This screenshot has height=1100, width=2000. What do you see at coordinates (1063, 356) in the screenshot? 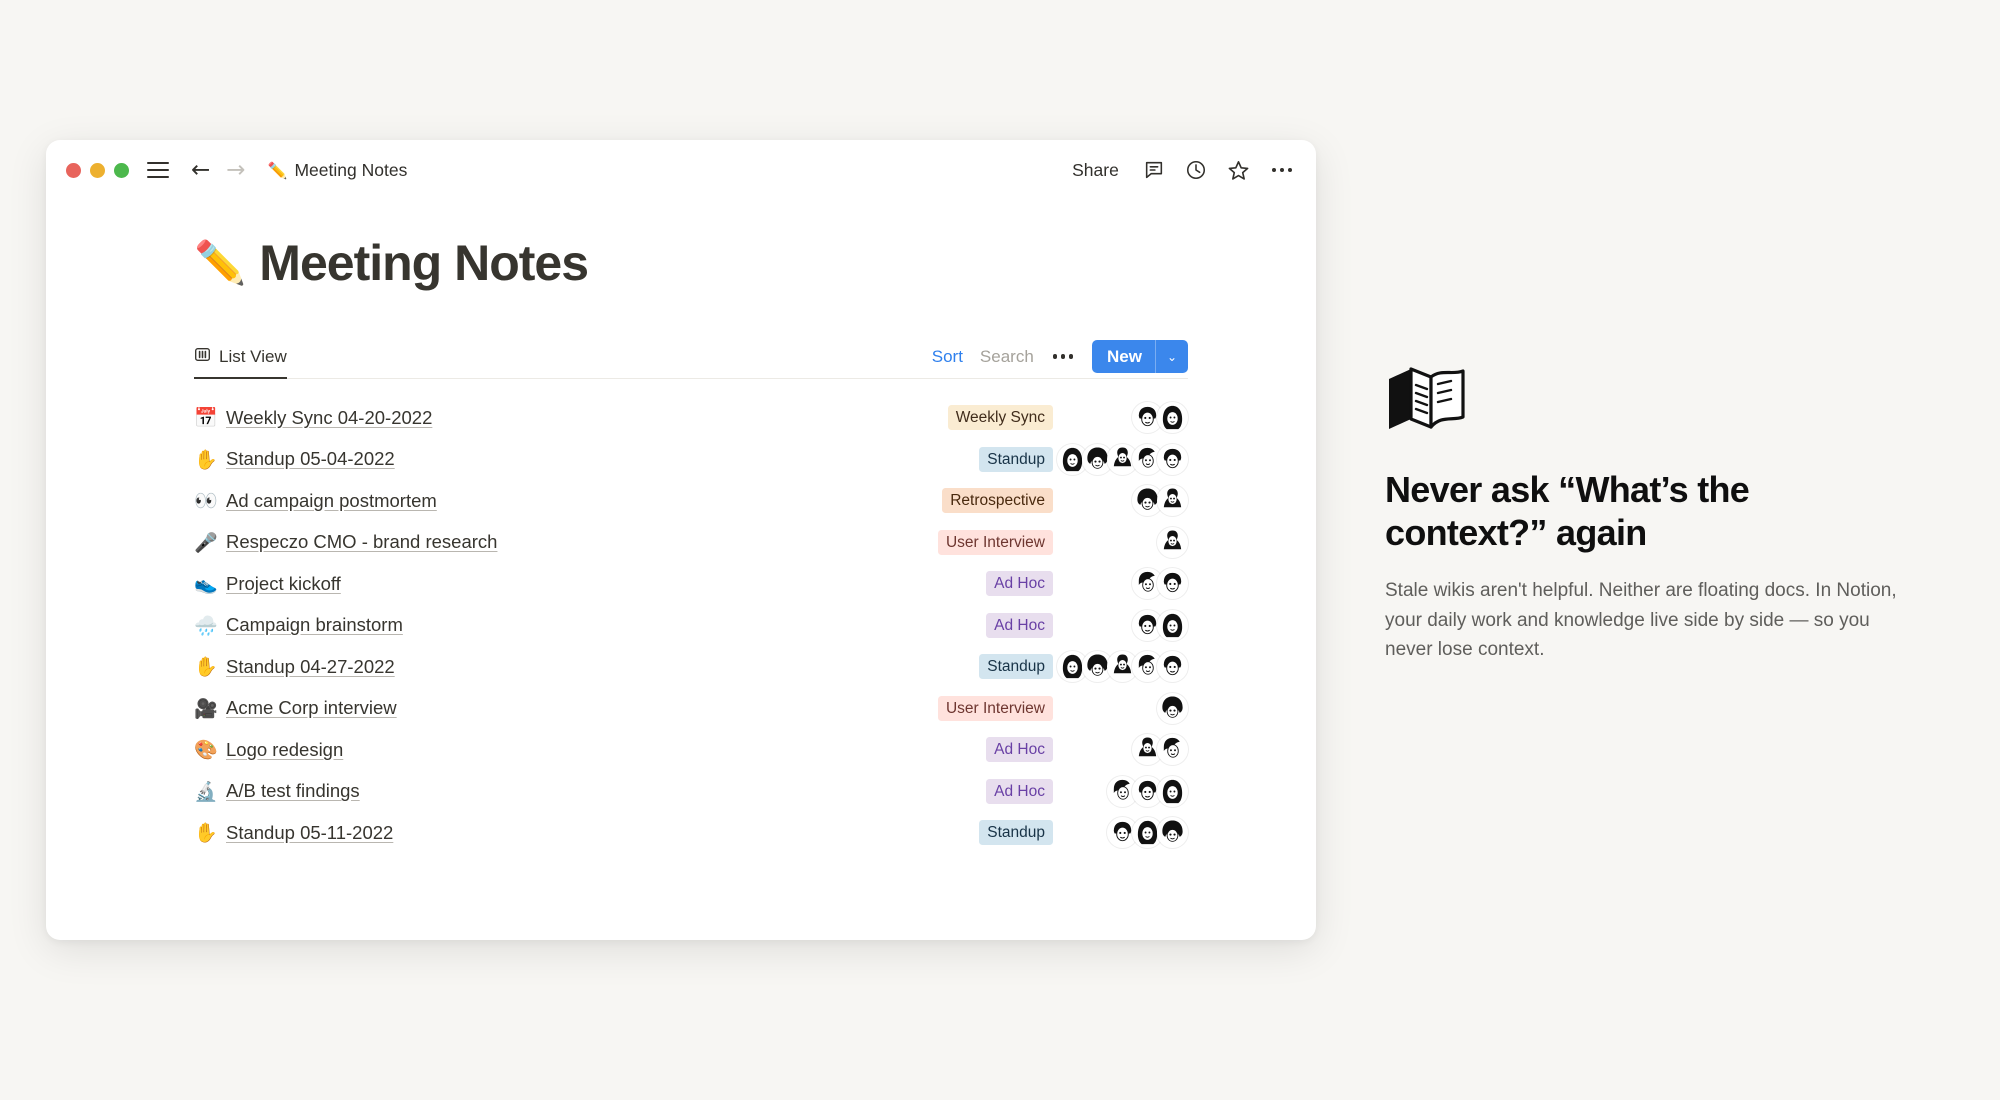
I see `toolbar-more-options-icon` at bounding box center [1063, 356].